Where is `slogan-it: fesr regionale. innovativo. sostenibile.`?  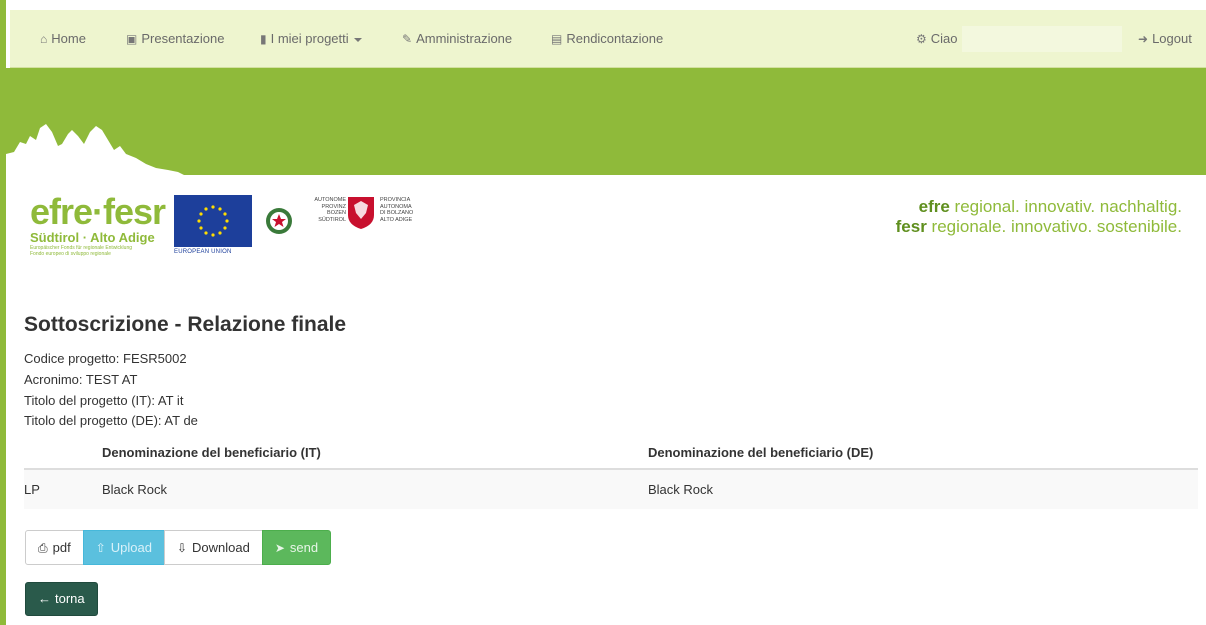 slogan-it: fesr regionale. innovativo. sostenibile. is located at coordinates (1039, 227).